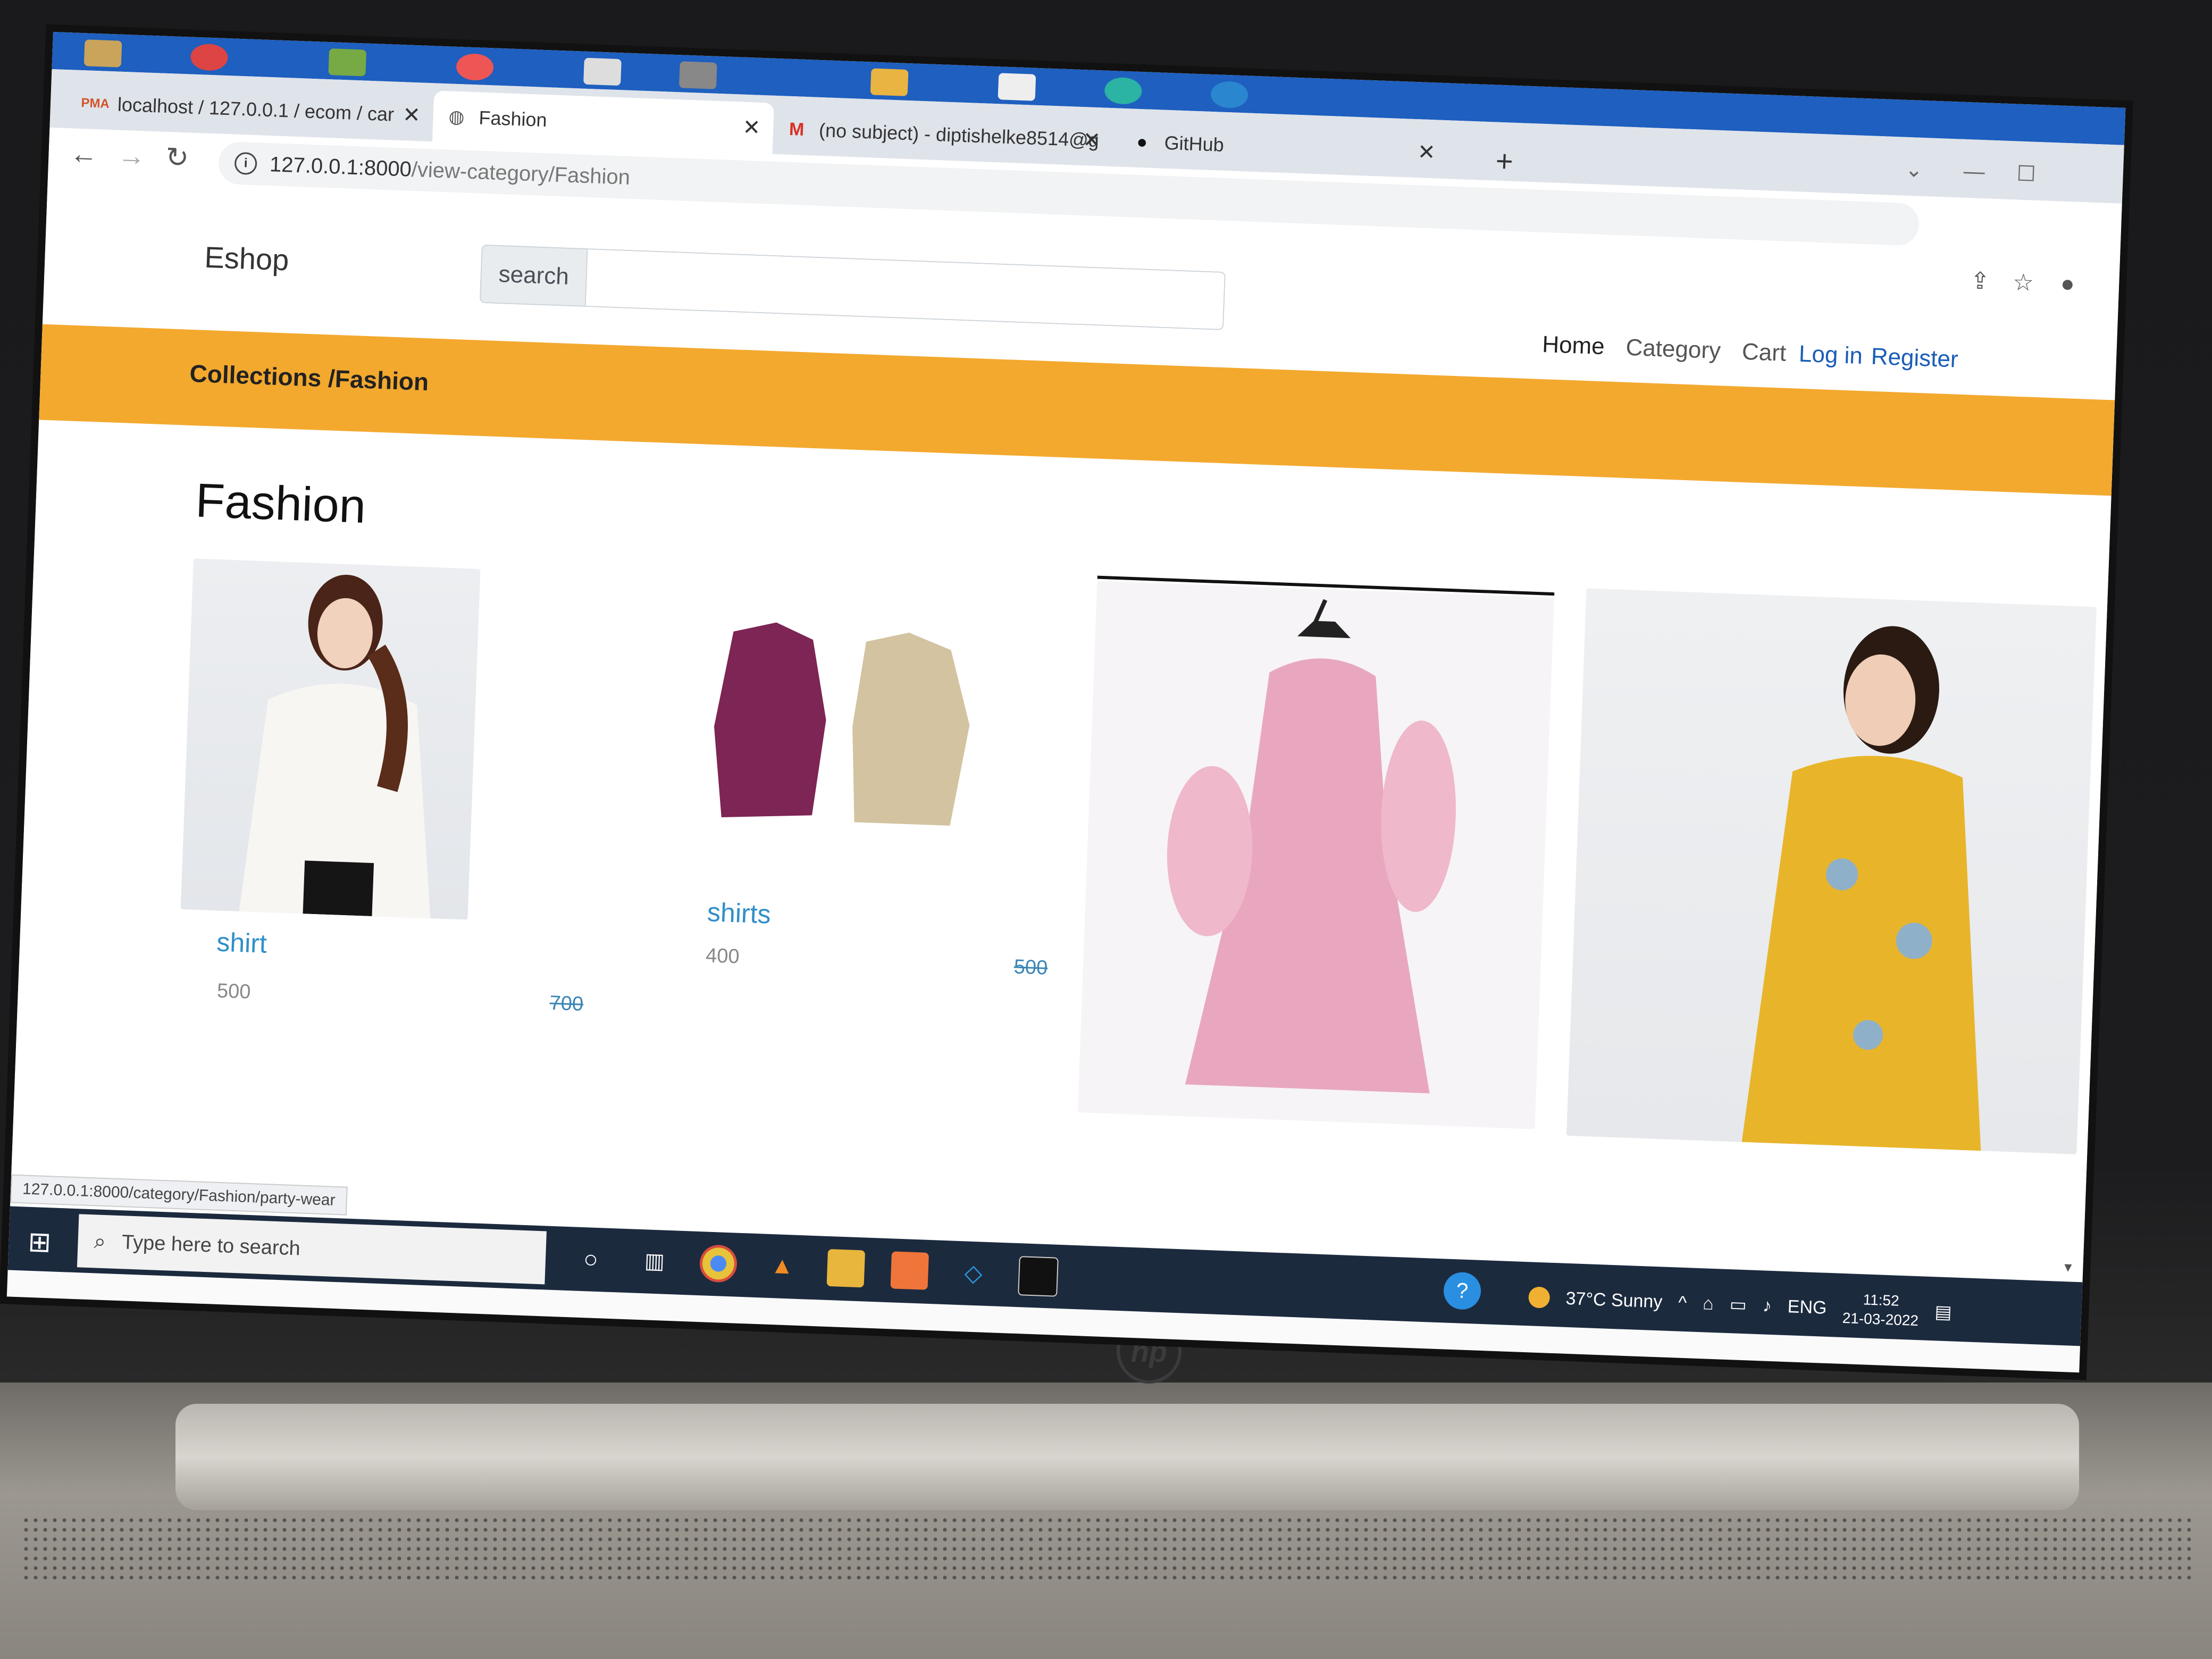 Image resolution: width=2212 pixels, height=1659 pixels. What do you see at coordinates (245, 163) in the screenshot?
I see `site-info-icon: i` at bounding box center [245, 163].